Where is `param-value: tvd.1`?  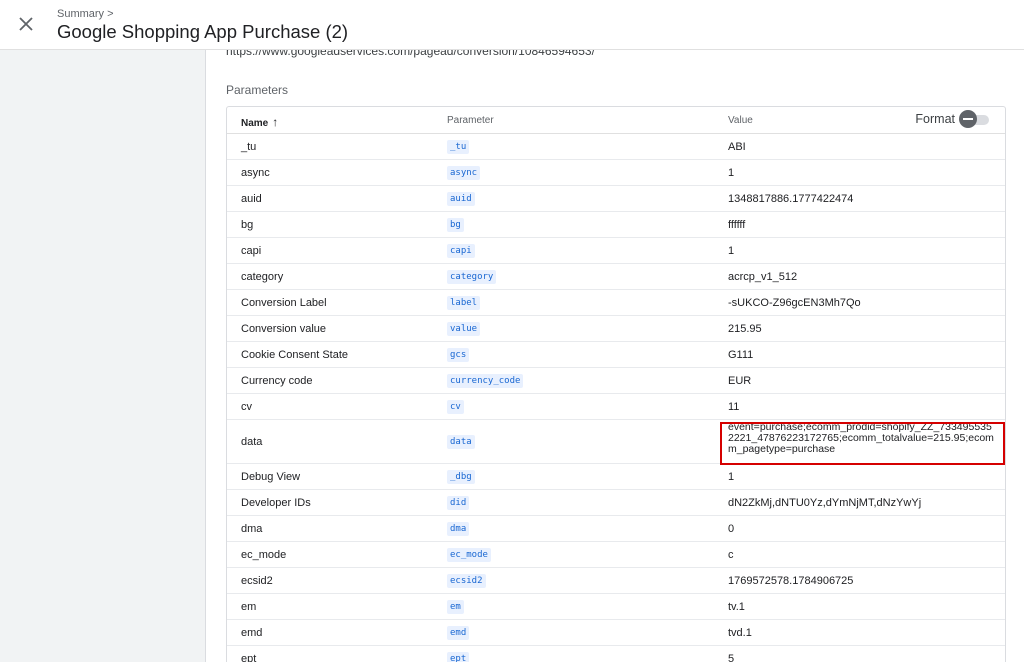 param-value: tvd.1 is located at coordinates (740, 632).